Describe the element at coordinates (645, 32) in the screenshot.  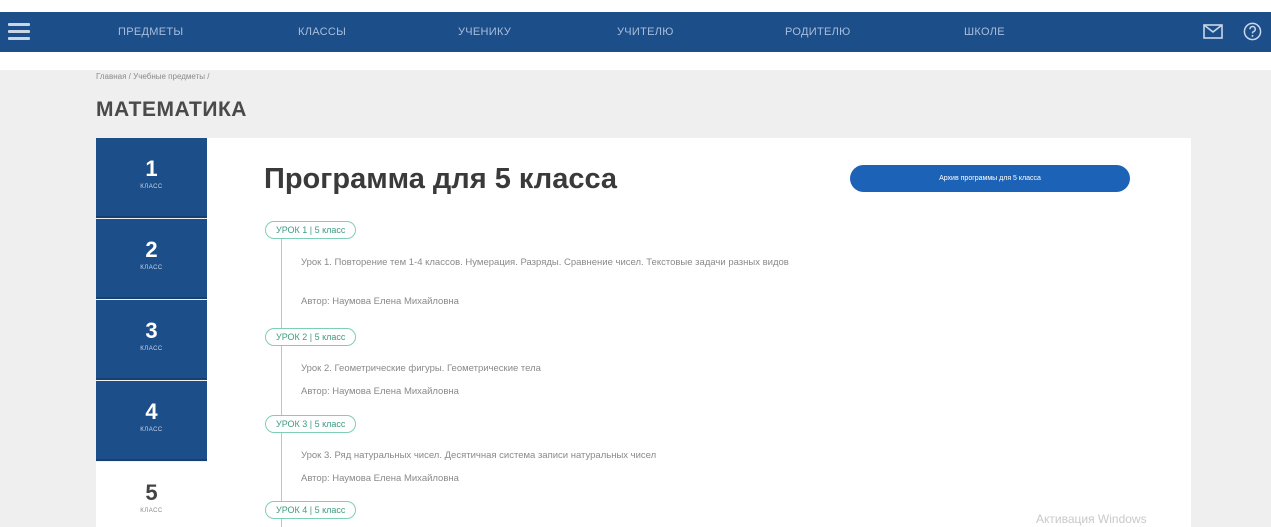
I see `nav-item-teacher: УЧИТЕЛЮ` at that location.